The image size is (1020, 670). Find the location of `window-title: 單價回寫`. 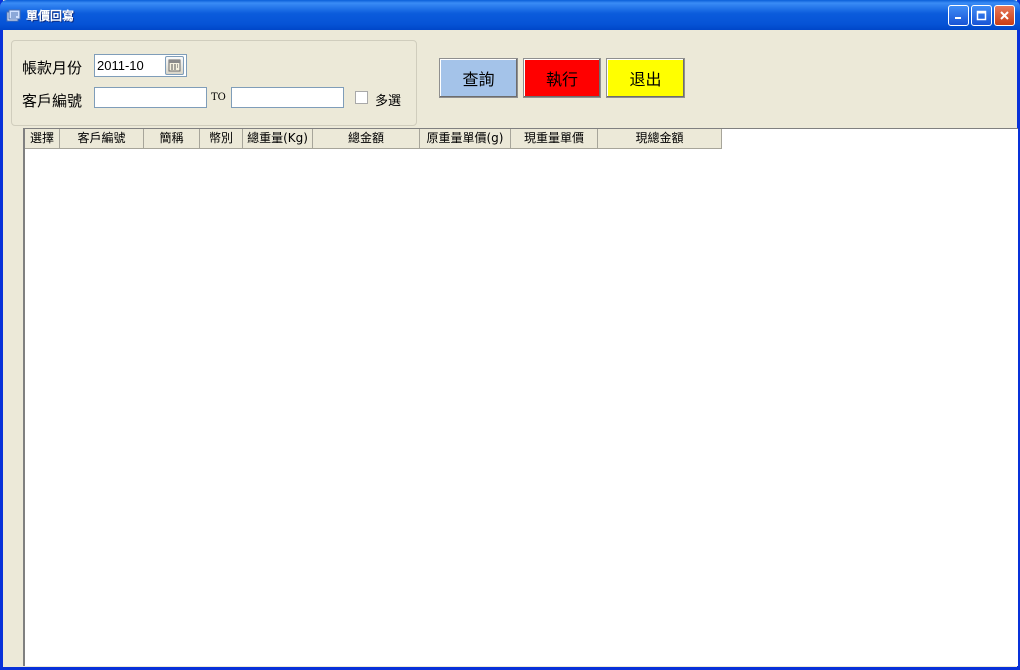

window-title: 單價回寫 is located at coordinates (50, 16).